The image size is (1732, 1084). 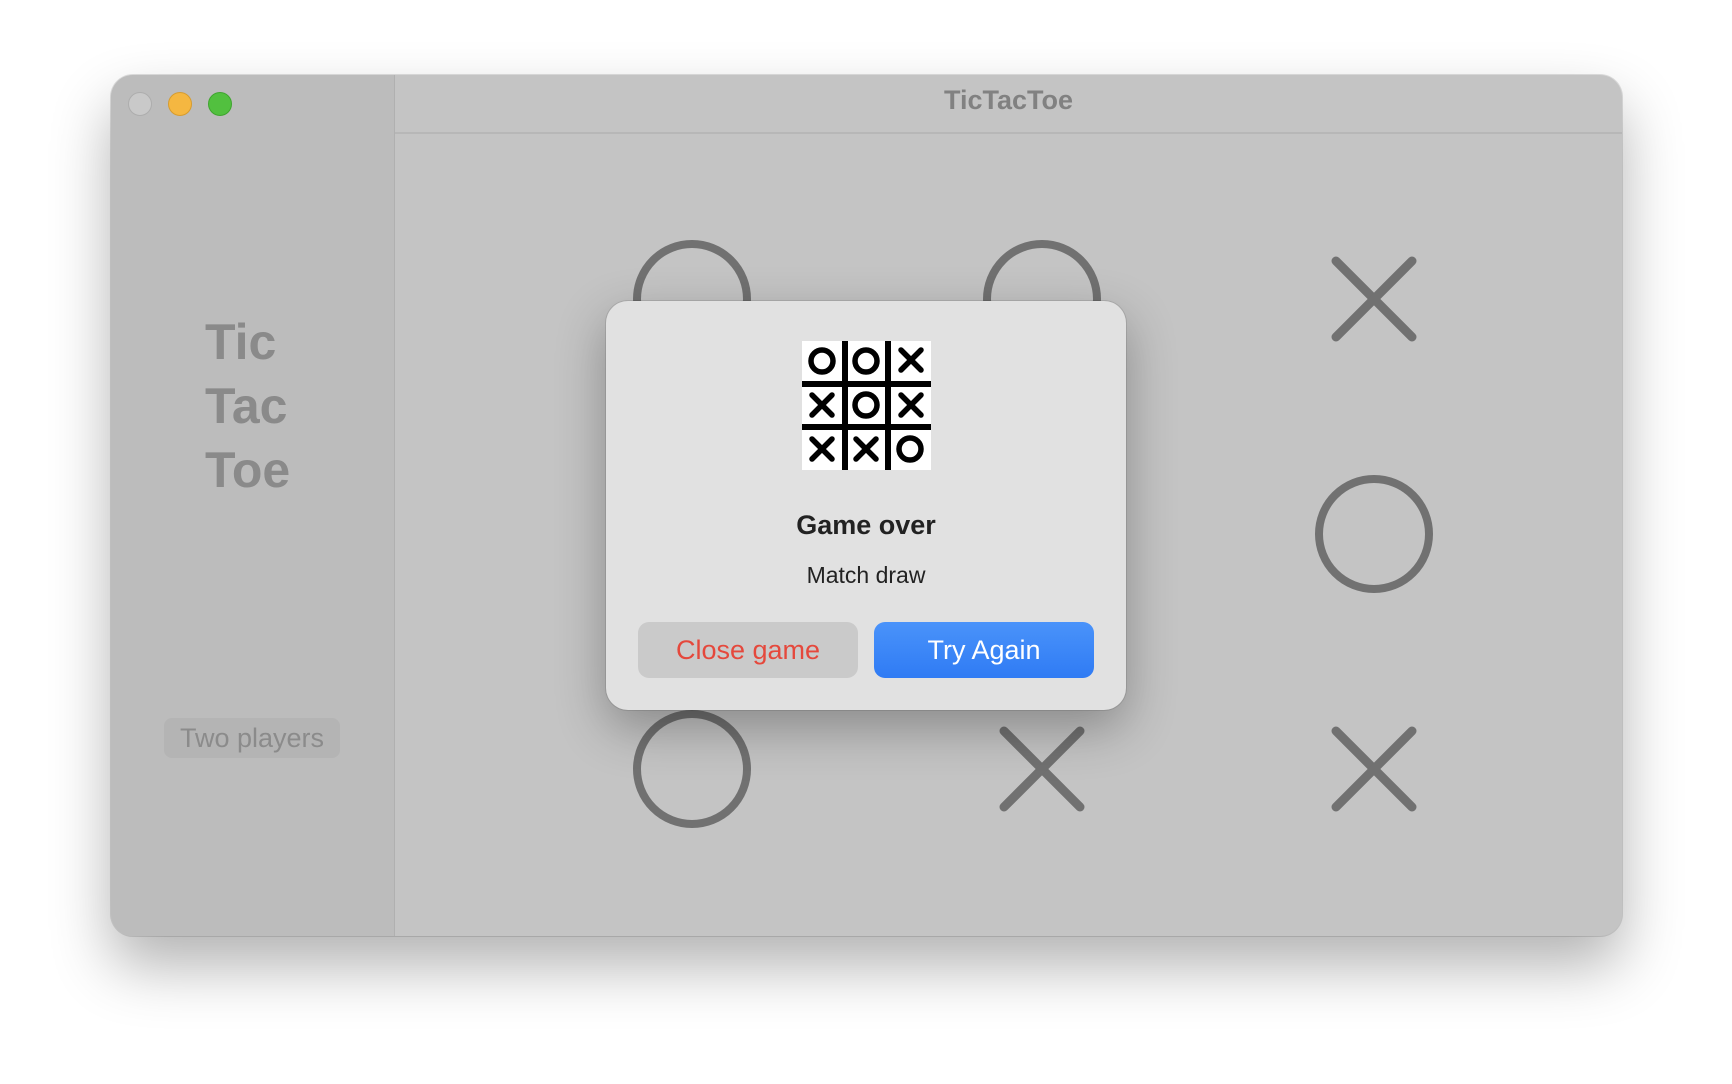 I want to click on tic-tac-toe-board-icon, so click(x=866, y=405).